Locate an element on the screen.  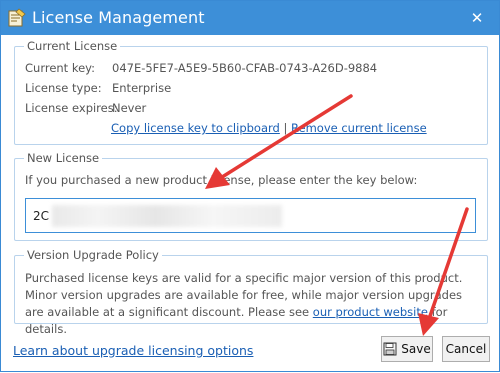
save-label: Save is located at coordinates (416, 349).